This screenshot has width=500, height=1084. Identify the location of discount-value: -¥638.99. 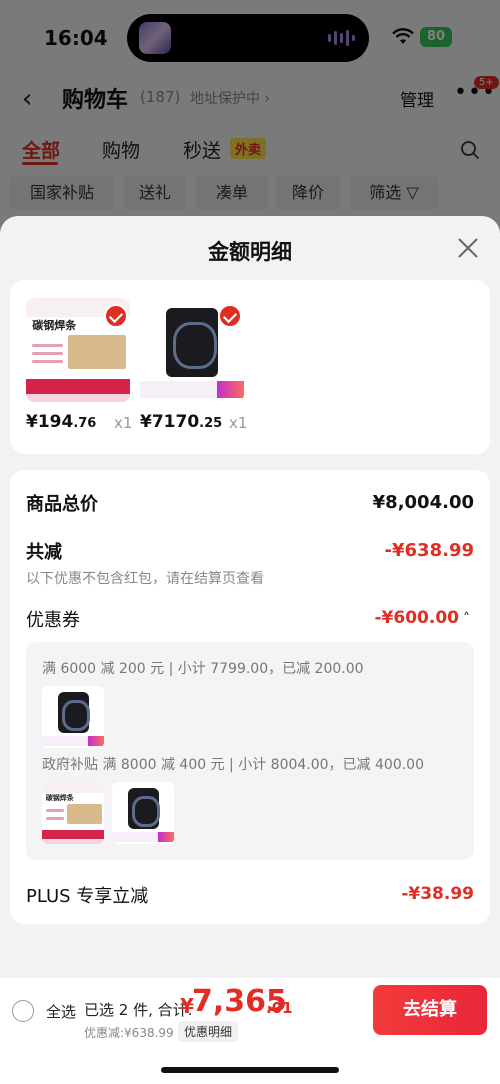
(429, 550).